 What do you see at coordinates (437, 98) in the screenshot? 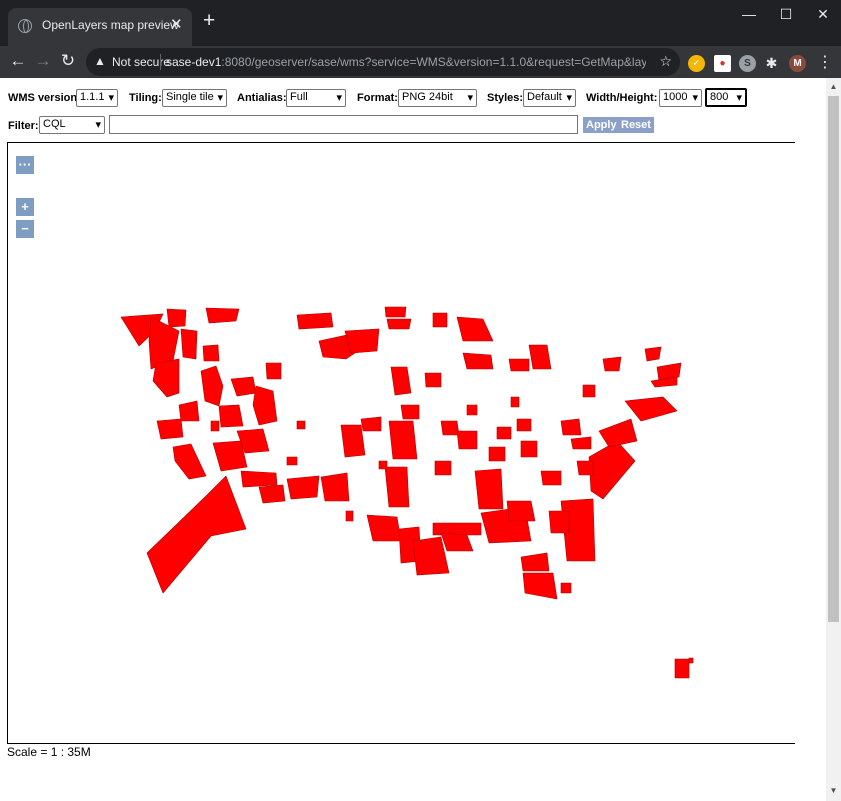
I see `format-select: PNG 24bit` at bounding box center [437, 98].